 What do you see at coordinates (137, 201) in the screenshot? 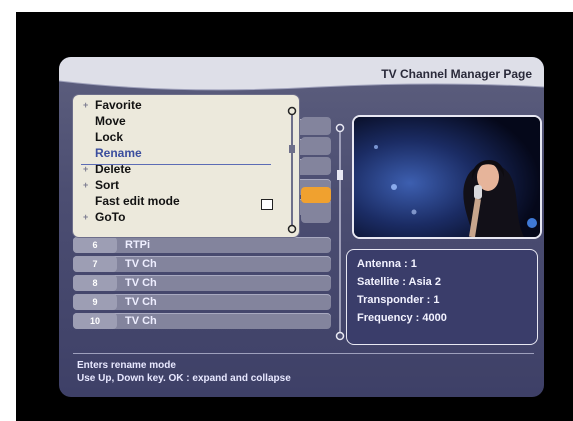
I see `menu-item-label: Fast edit mode` at bounding box center [137, 201].